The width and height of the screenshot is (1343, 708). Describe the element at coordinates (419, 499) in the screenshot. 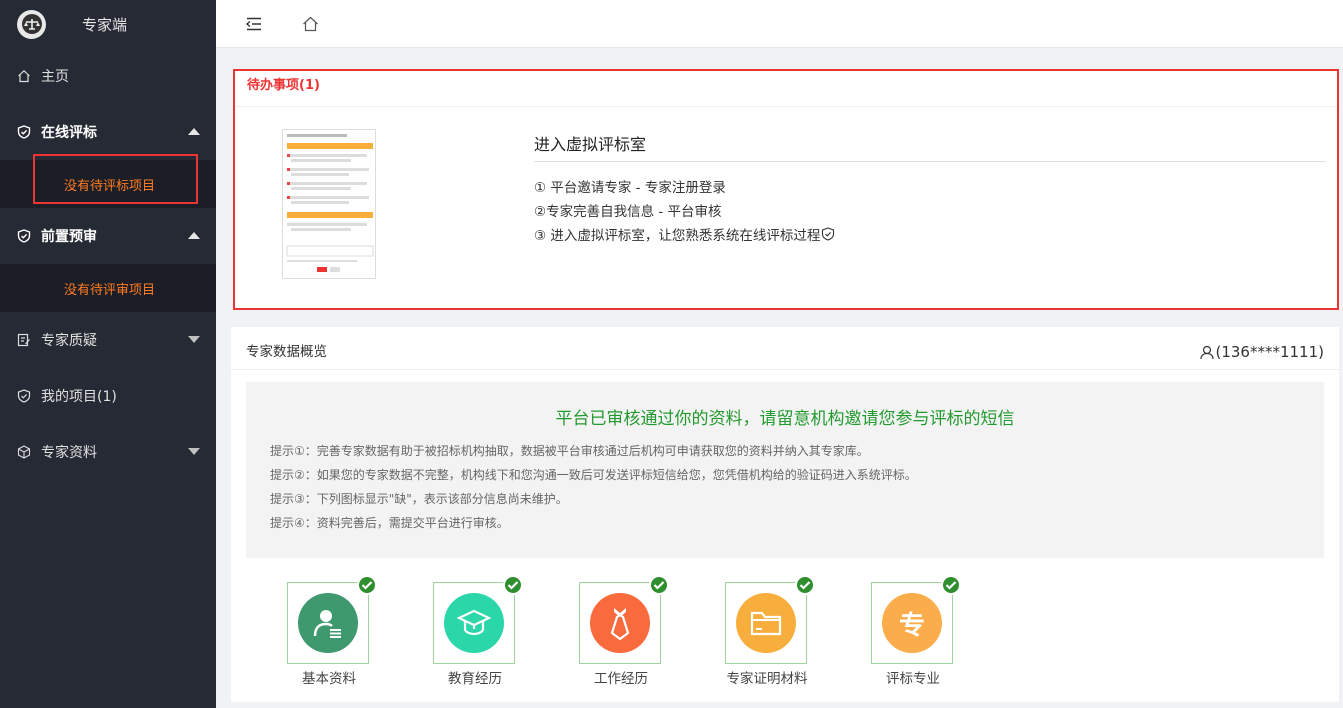

I see `tip-3: 提示③：下列图标显示"缺"，表示该部分信息尚未维护。` at that location.